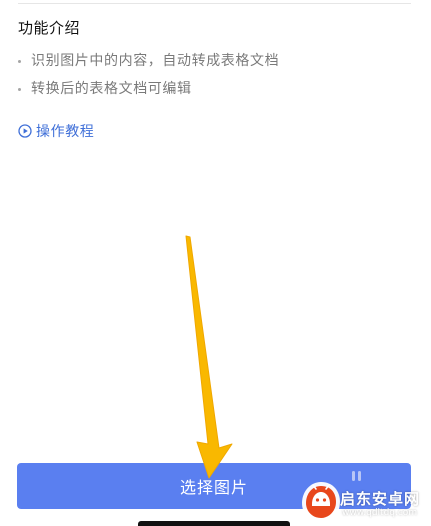 This screenshot has width=431, height=526. I want to click on select-image-label: 选择图片, so click(213, 488).